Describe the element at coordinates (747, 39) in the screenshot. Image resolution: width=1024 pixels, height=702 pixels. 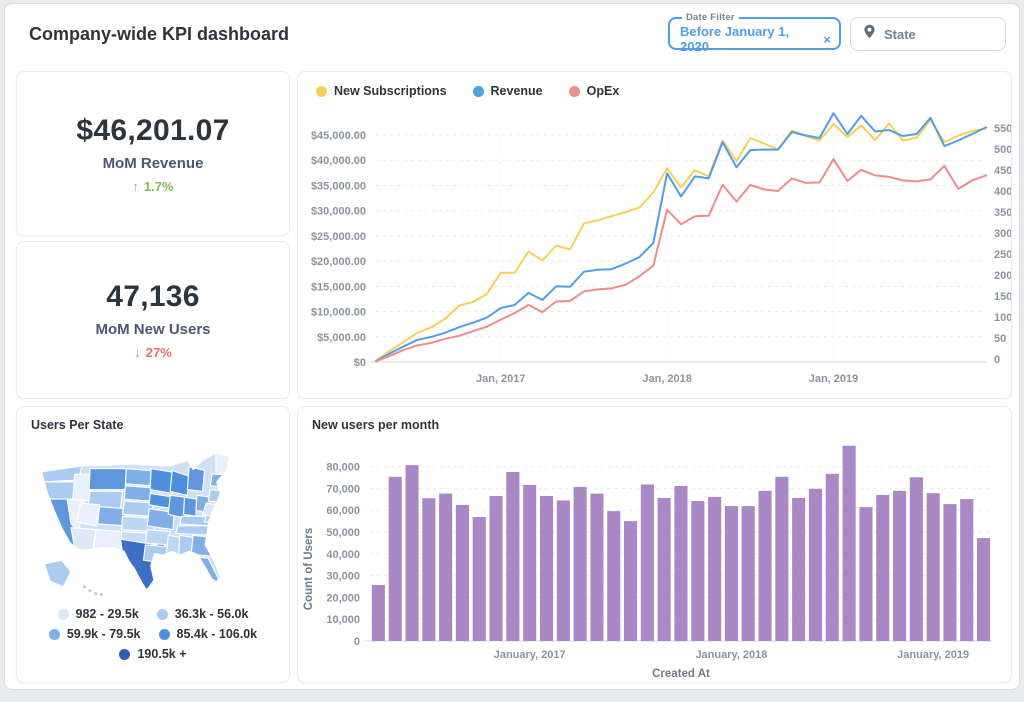
I see `date-filter-value: Before January 1, 2020` at that location.